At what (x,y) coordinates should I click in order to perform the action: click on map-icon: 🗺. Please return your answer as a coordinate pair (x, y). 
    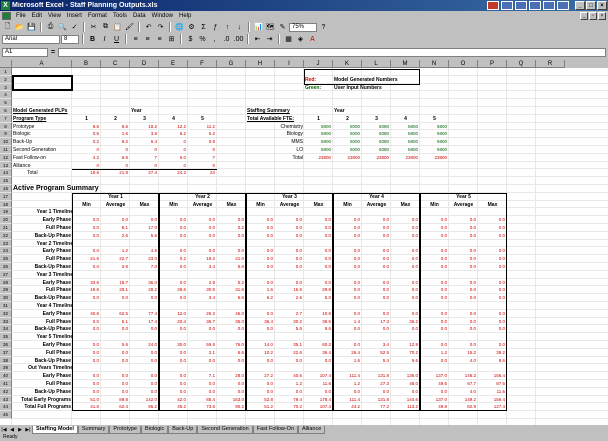
    Looking at the image, I should click on (270, 27).